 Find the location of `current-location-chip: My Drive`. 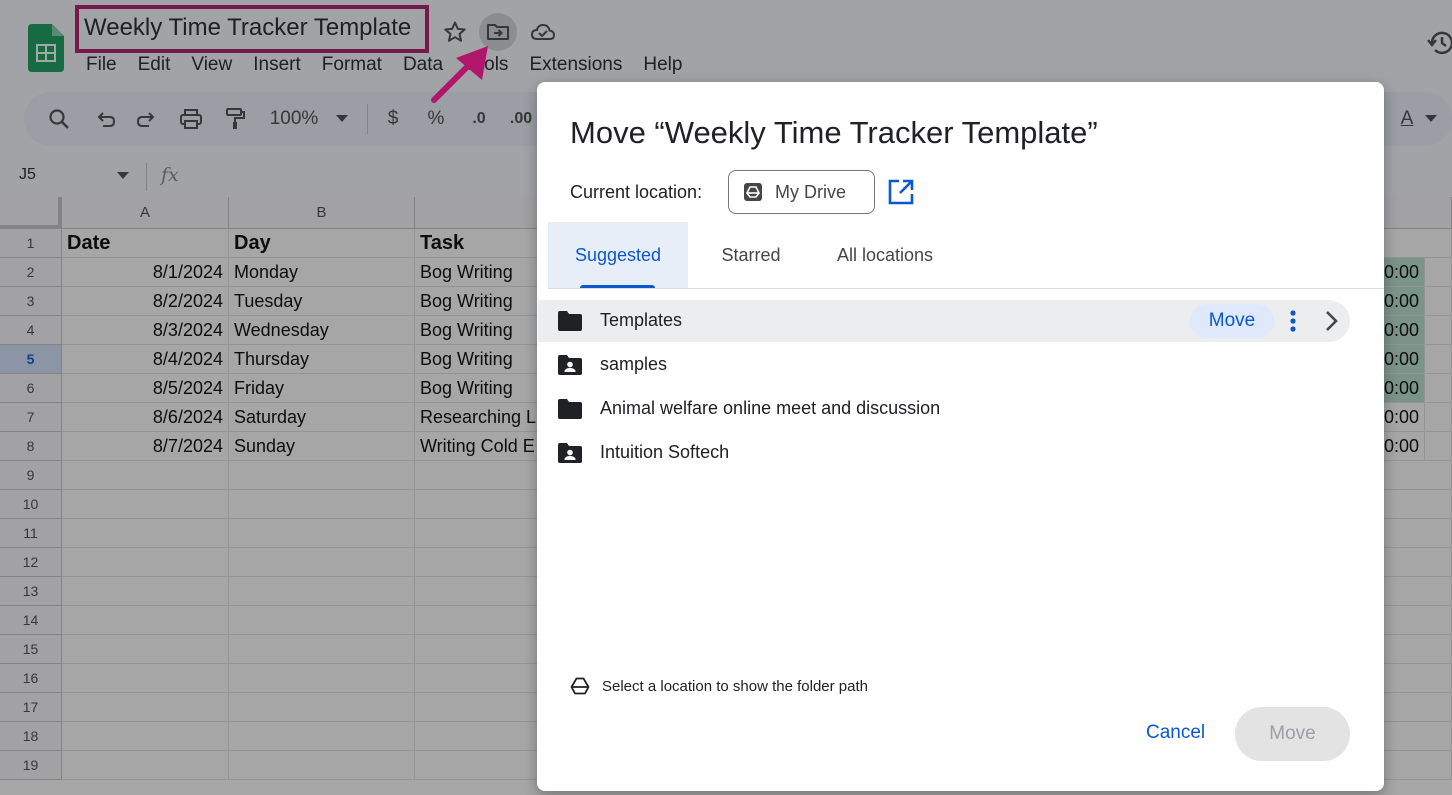

current-location-chip: My Drive is located at coordinates (801, 192).